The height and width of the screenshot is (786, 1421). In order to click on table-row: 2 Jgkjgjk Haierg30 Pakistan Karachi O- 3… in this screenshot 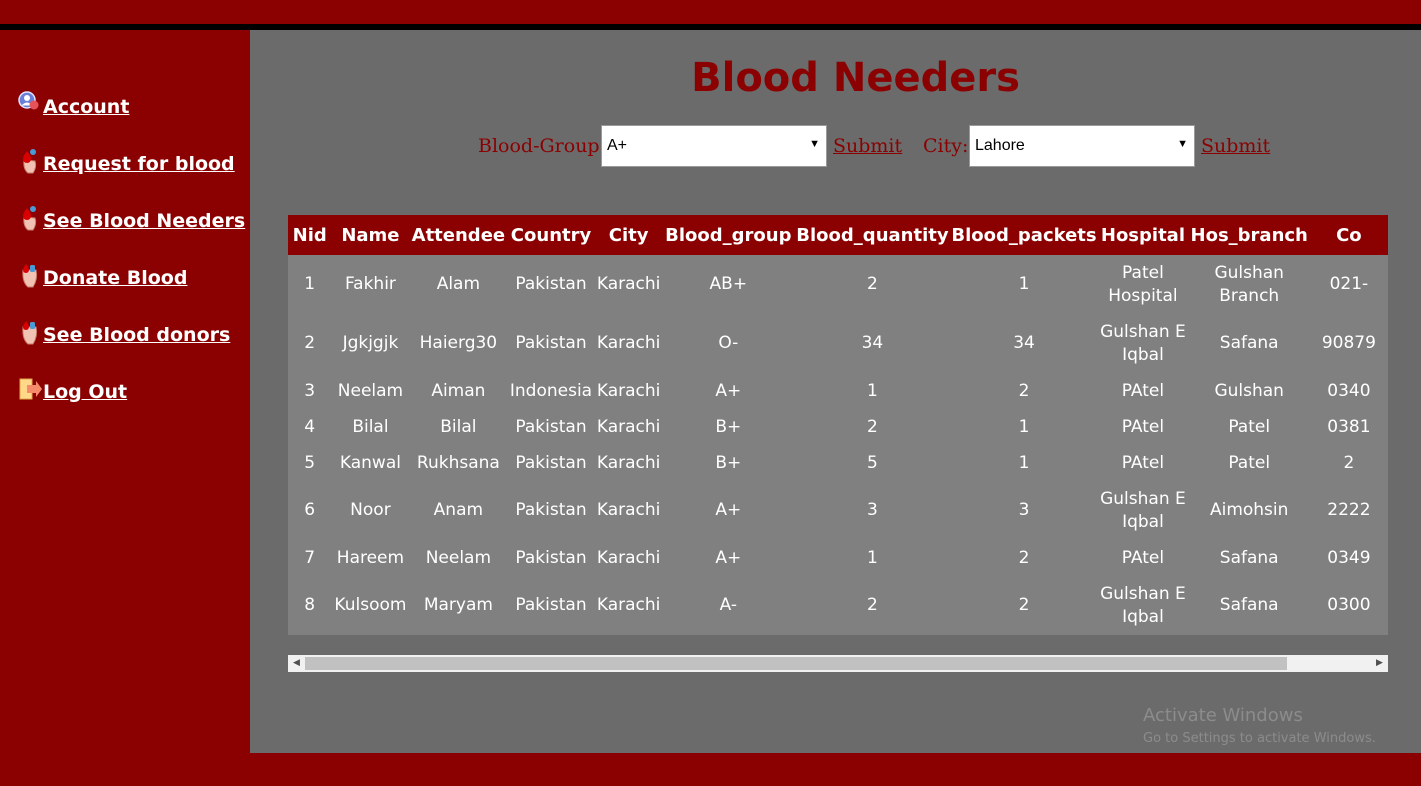, I will do `click(838, 343)`.